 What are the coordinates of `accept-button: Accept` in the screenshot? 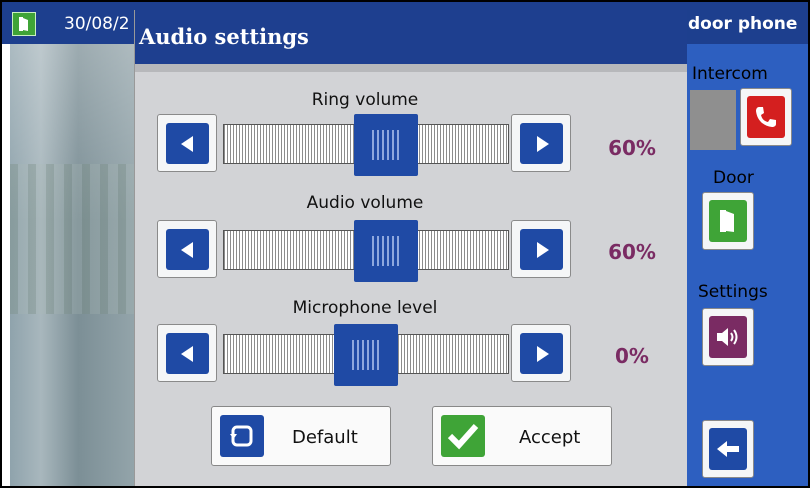 It's located at (522, 436).